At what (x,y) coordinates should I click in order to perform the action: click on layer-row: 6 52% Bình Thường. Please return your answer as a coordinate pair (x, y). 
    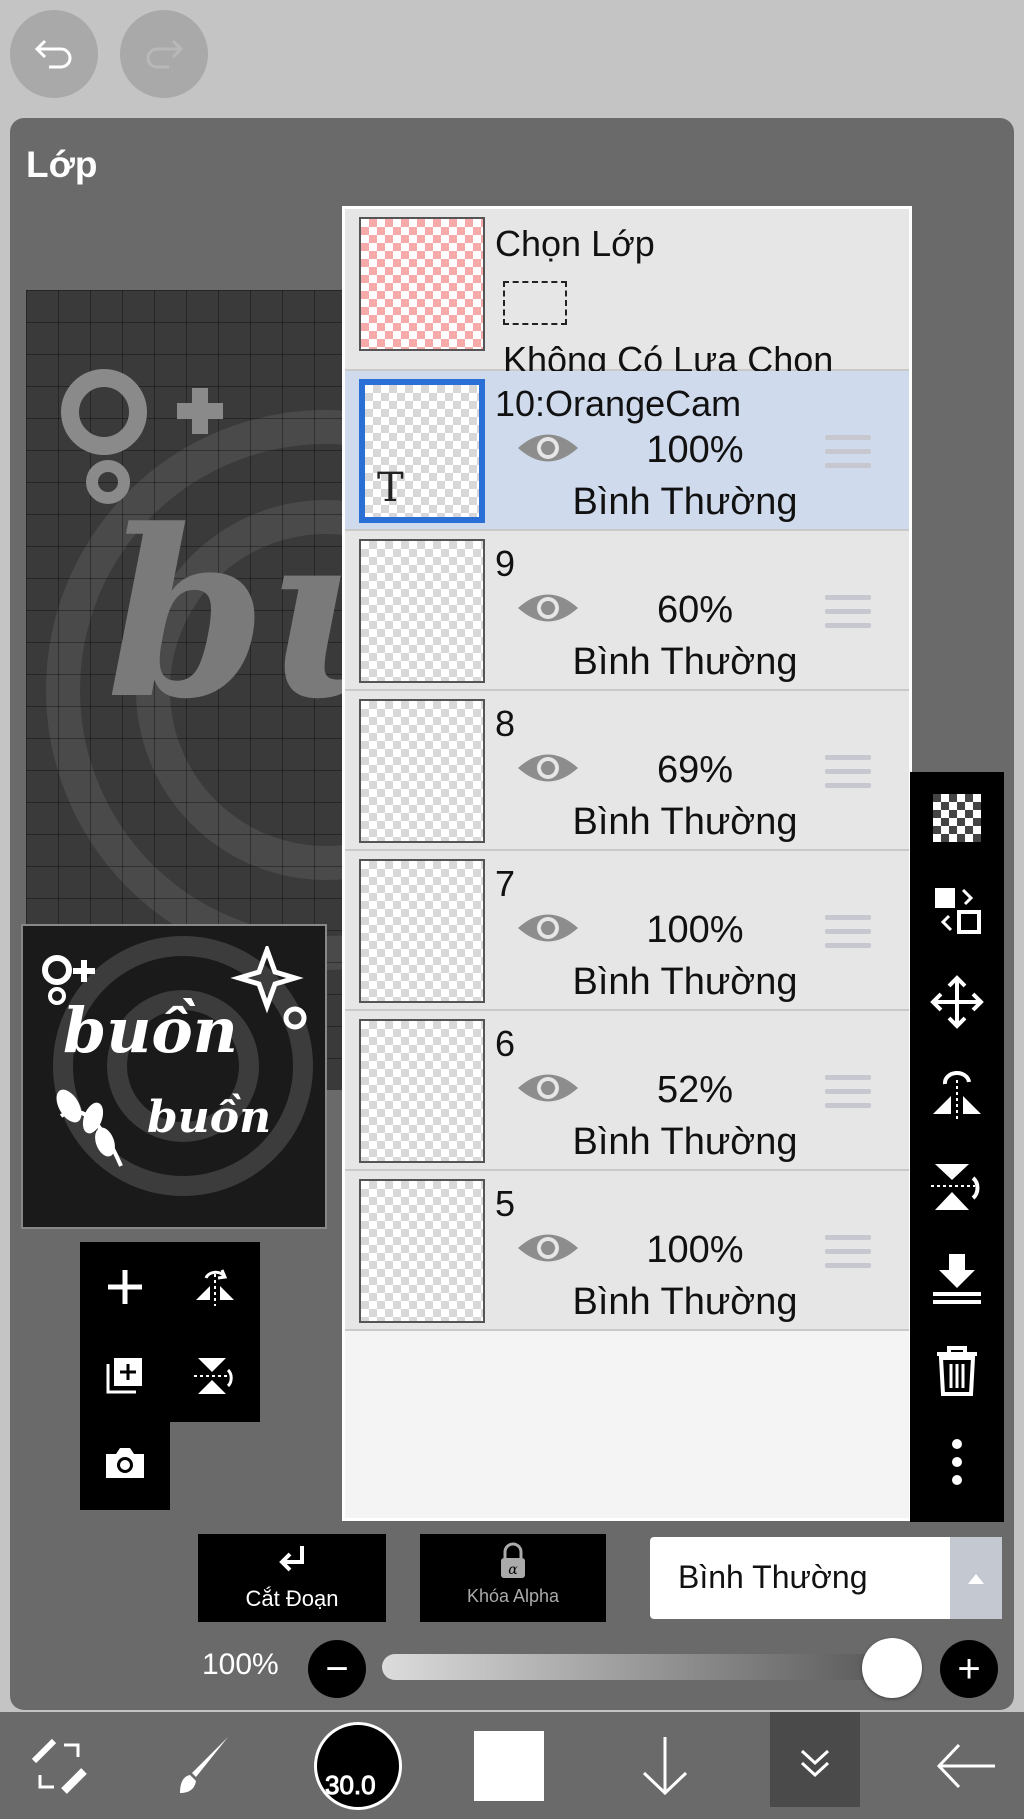
    Looking at the image, I should click on (627, 1091).